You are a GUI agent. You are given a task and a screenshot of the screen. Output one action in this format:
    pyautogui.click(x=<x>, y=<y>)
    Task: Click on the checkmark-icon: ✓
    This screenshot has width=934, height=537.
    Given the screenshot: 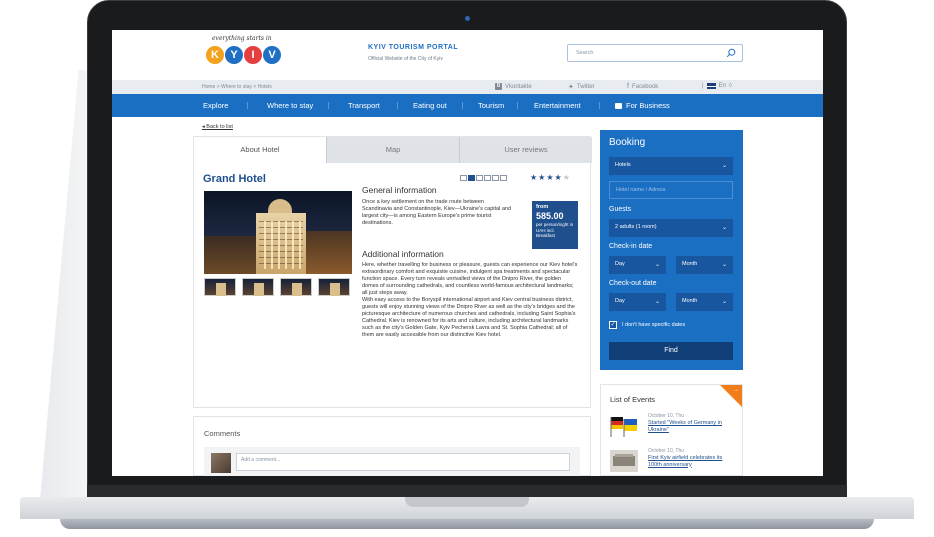 What is the action you would take?
    pyautogui.click(x=613, y=325)
    